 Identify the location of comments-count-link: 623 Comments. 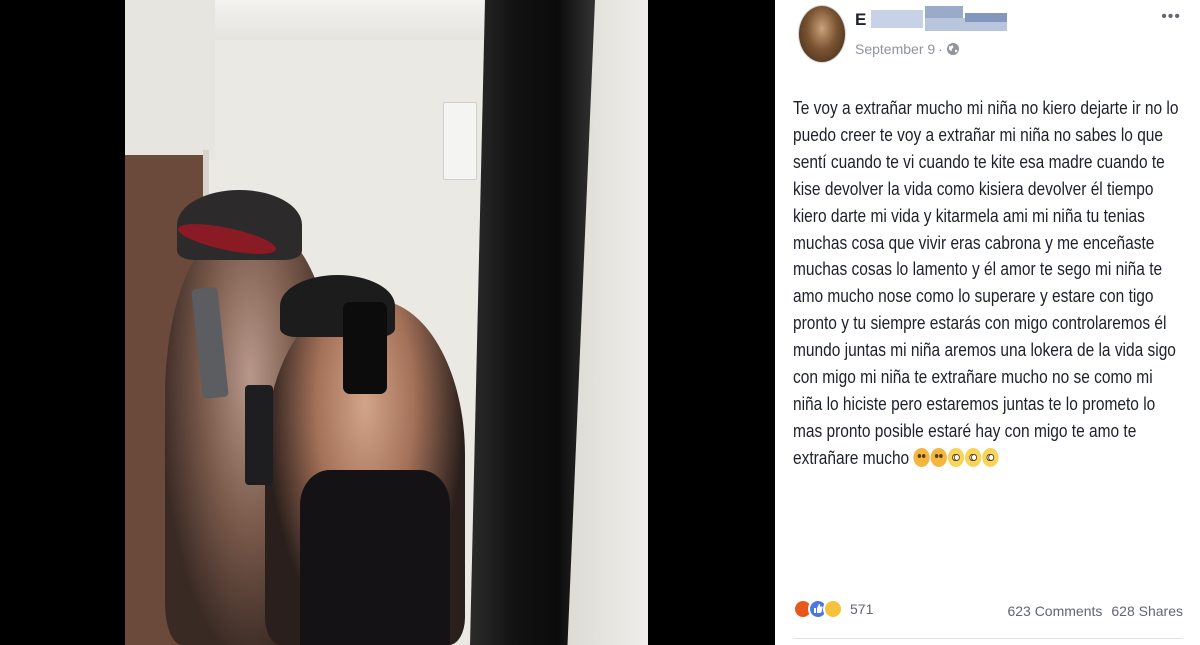
(1054, 611).